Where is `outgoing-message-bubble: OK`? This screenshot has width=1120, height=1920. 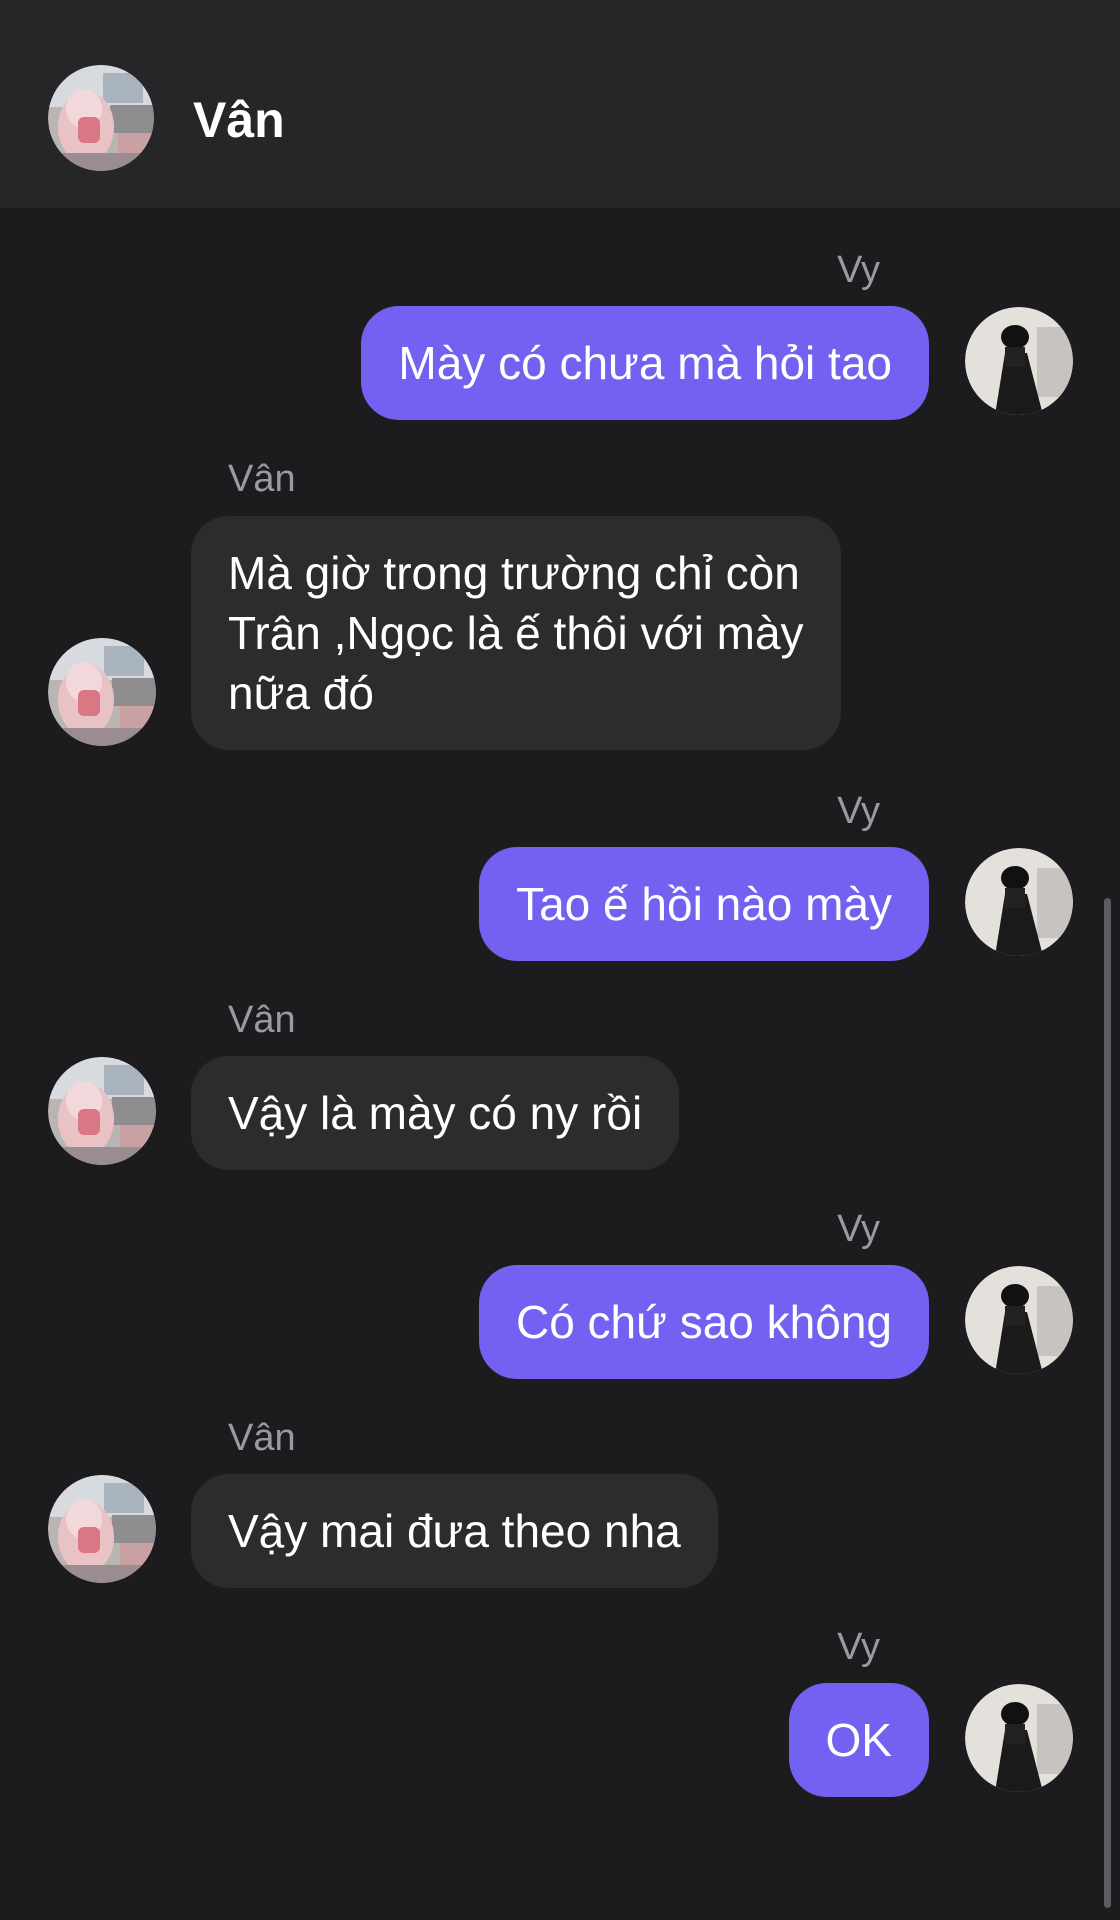
outgoing-message-bubble: OK is located at coordinates (858, 1740).